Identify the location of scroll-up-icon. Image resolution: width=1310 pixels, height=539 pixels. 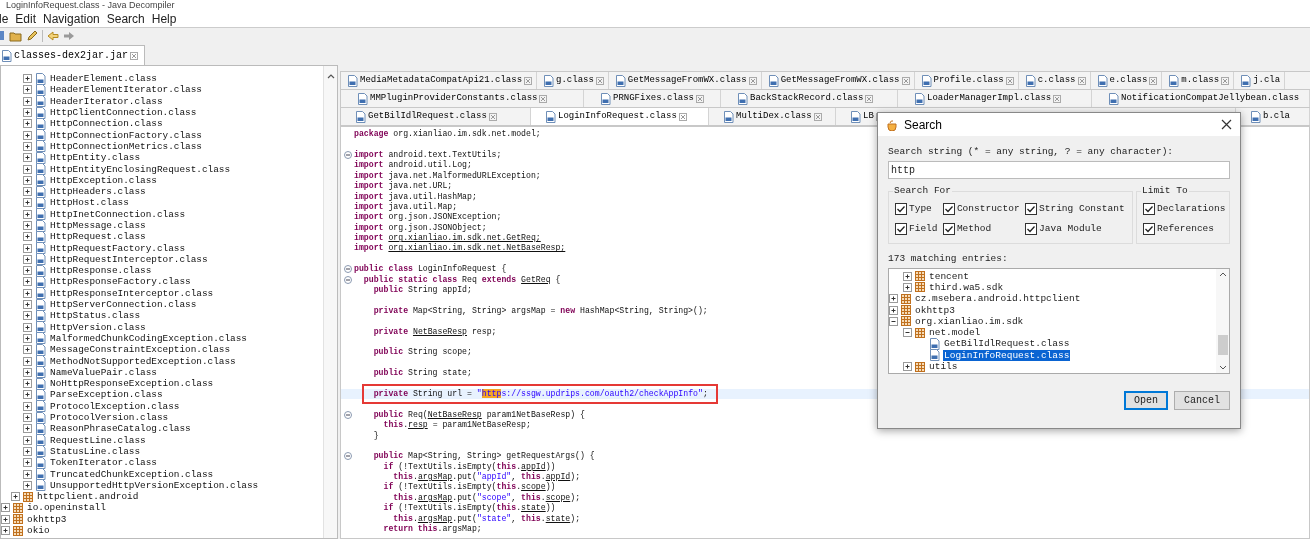
(1222, 274).